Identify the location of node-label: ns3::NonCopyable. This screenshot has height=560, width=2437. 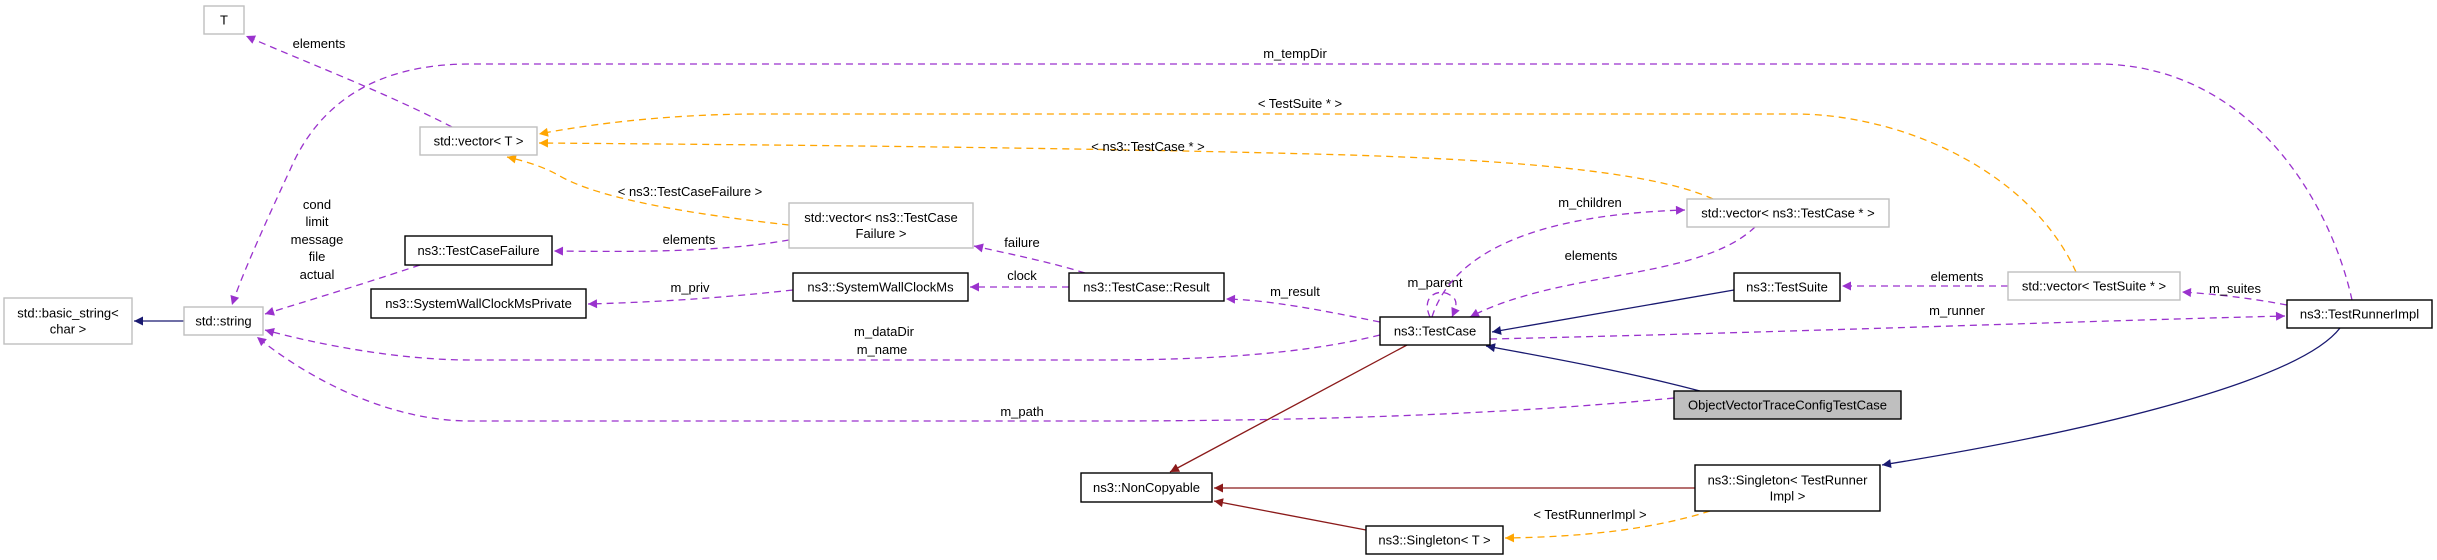
(1146, 487).